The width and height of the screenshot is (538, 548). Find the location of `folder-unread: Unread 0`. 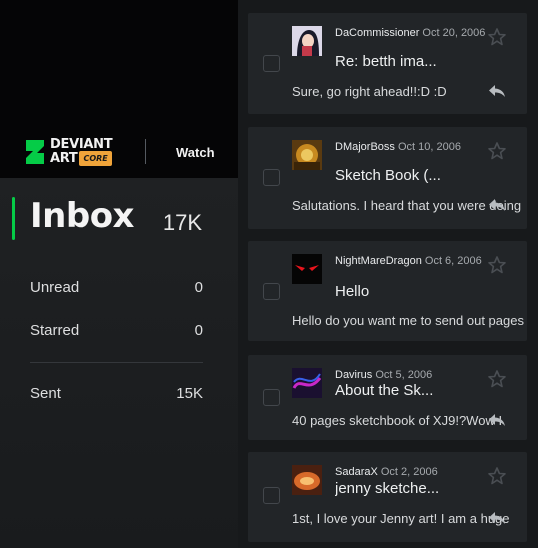

folder-unread: Unread 0 is located at coordinates (116, 287).